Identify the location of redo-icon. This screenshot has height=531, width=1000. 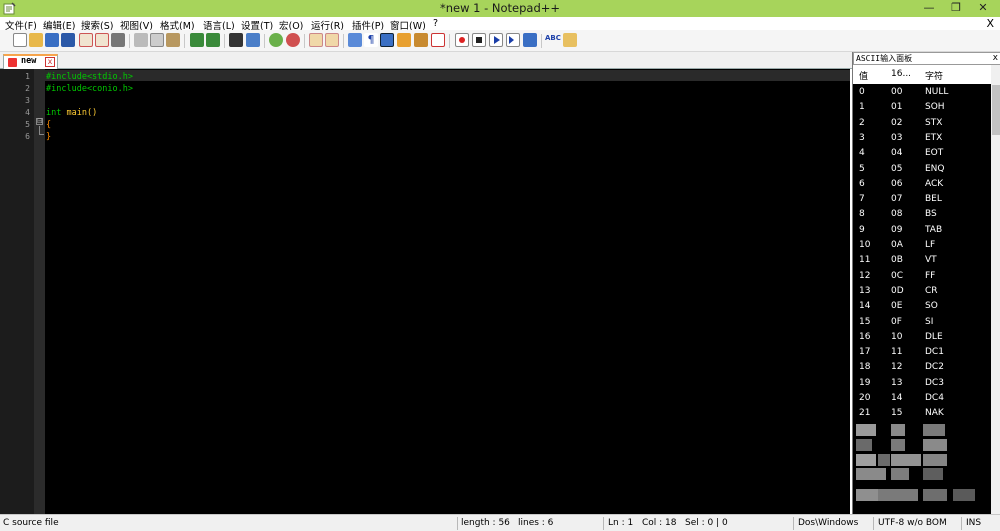
(213, 40).